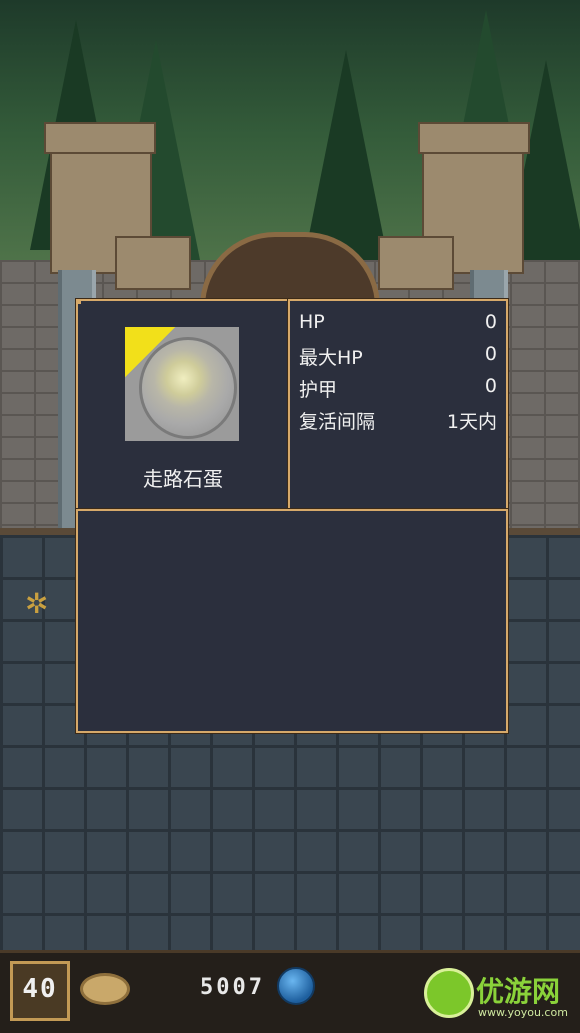 Image resolution: width=580 pixels, height=1033 pixels. I want to click on monster-portrait, so click(182, 384).